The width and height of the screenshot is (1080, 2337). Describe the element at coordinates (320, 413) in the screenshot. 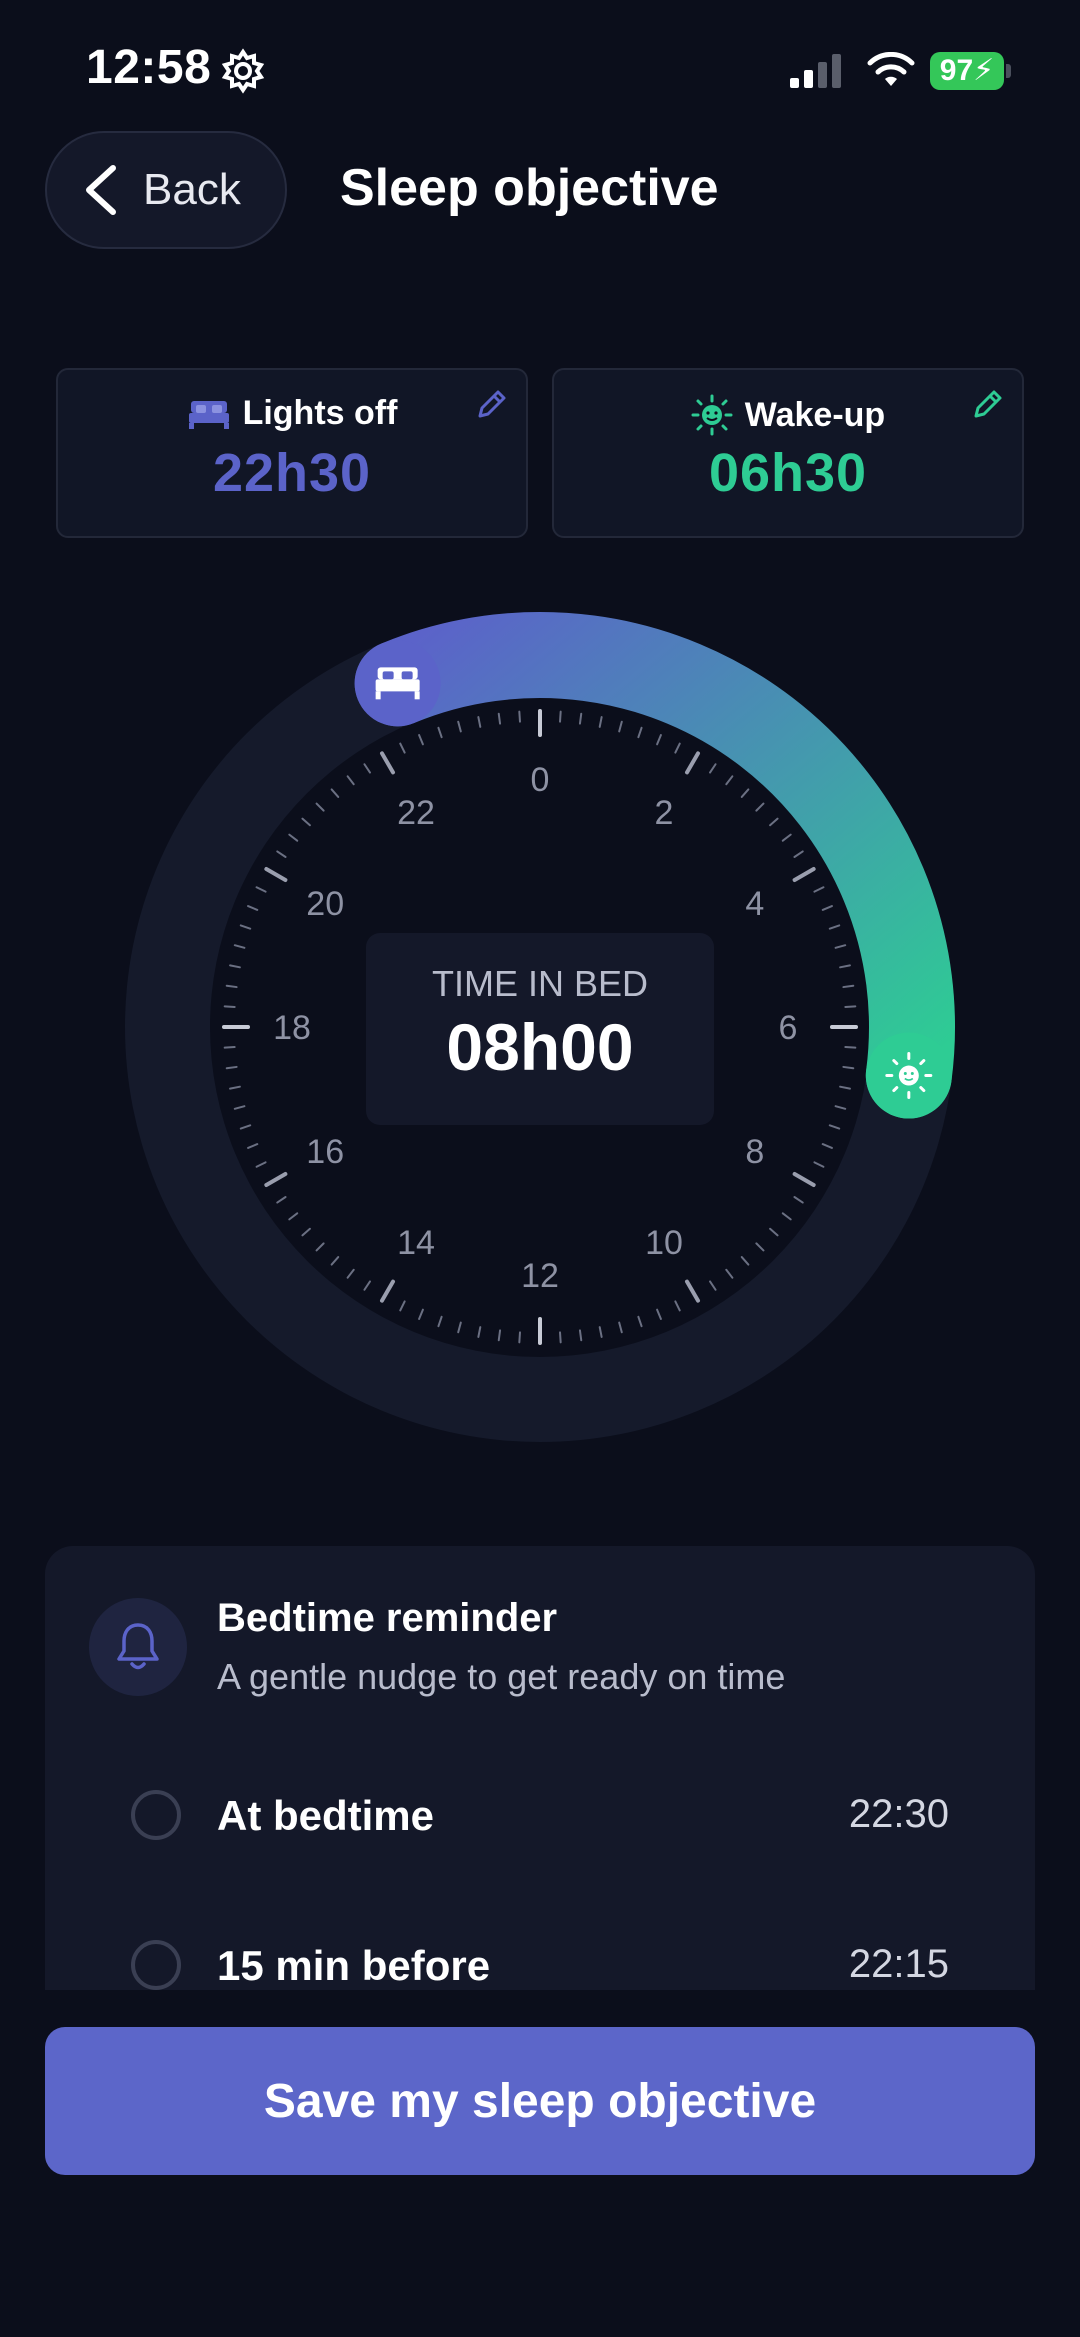

I see `lights-off-label: Lights off` at that location.